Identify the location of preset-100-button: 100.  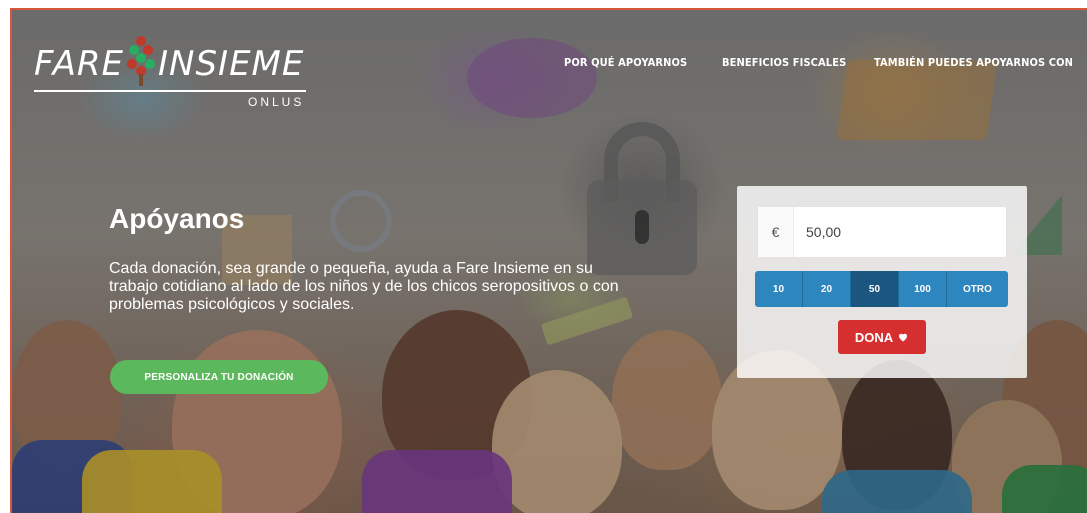
(922, 289).